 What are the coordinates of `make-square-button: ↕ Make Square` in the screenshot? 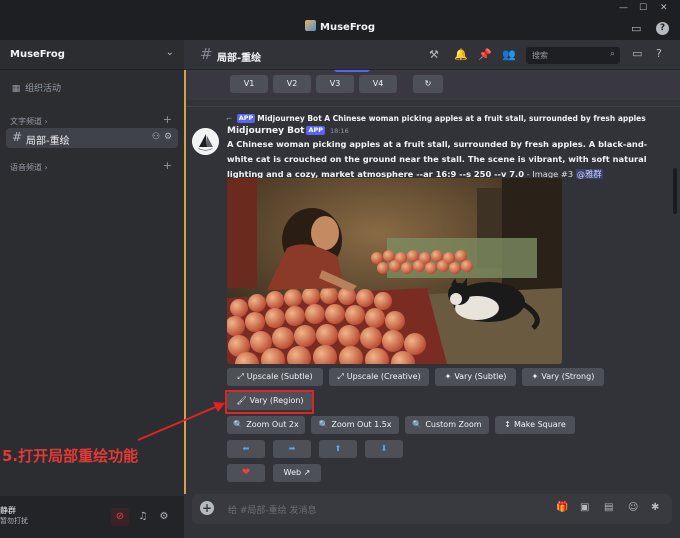 It's located at (535, 425).